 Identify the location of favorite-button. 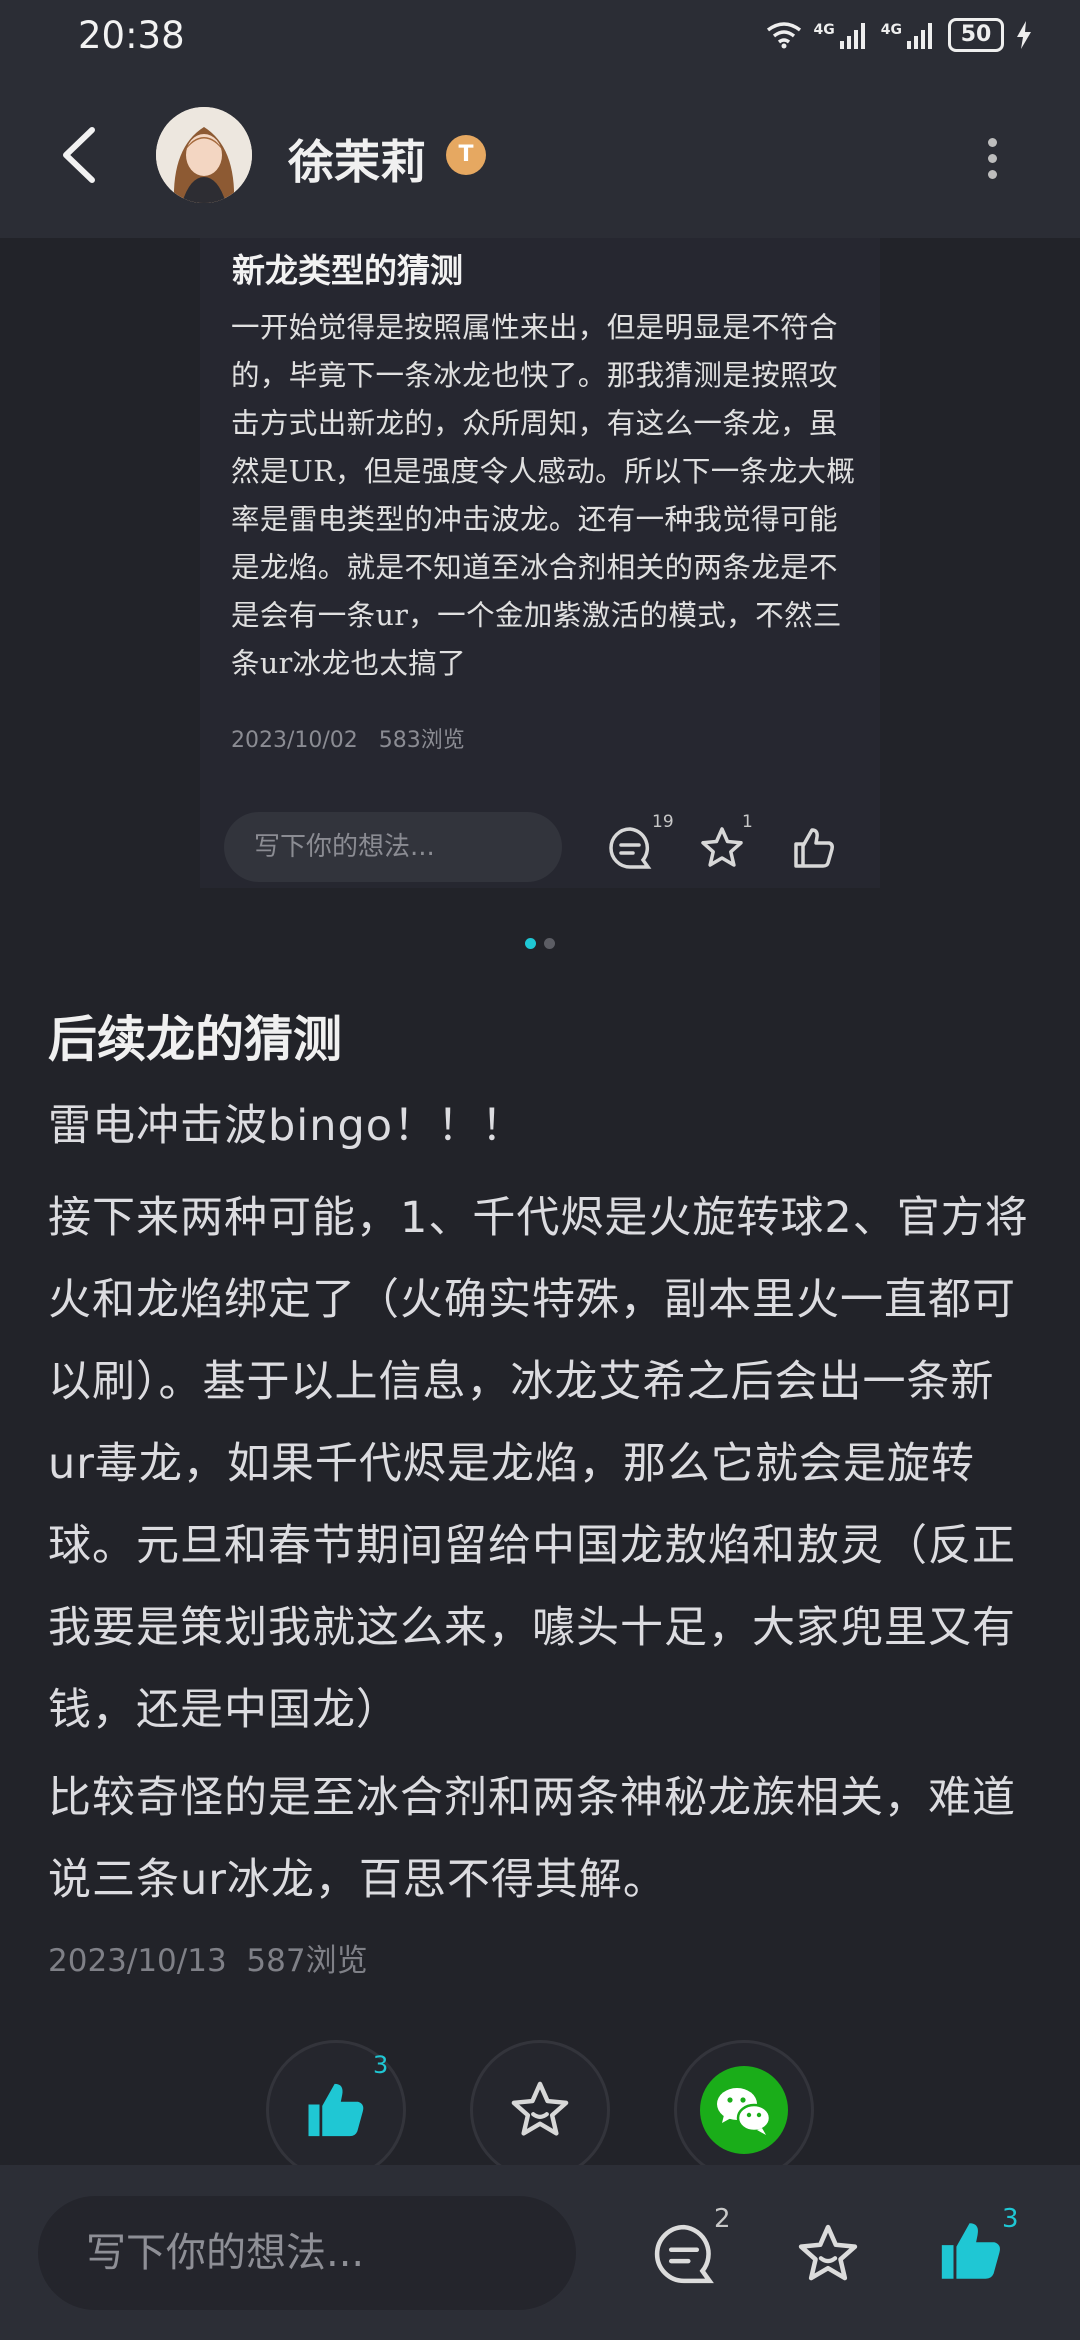
(828, 2256).